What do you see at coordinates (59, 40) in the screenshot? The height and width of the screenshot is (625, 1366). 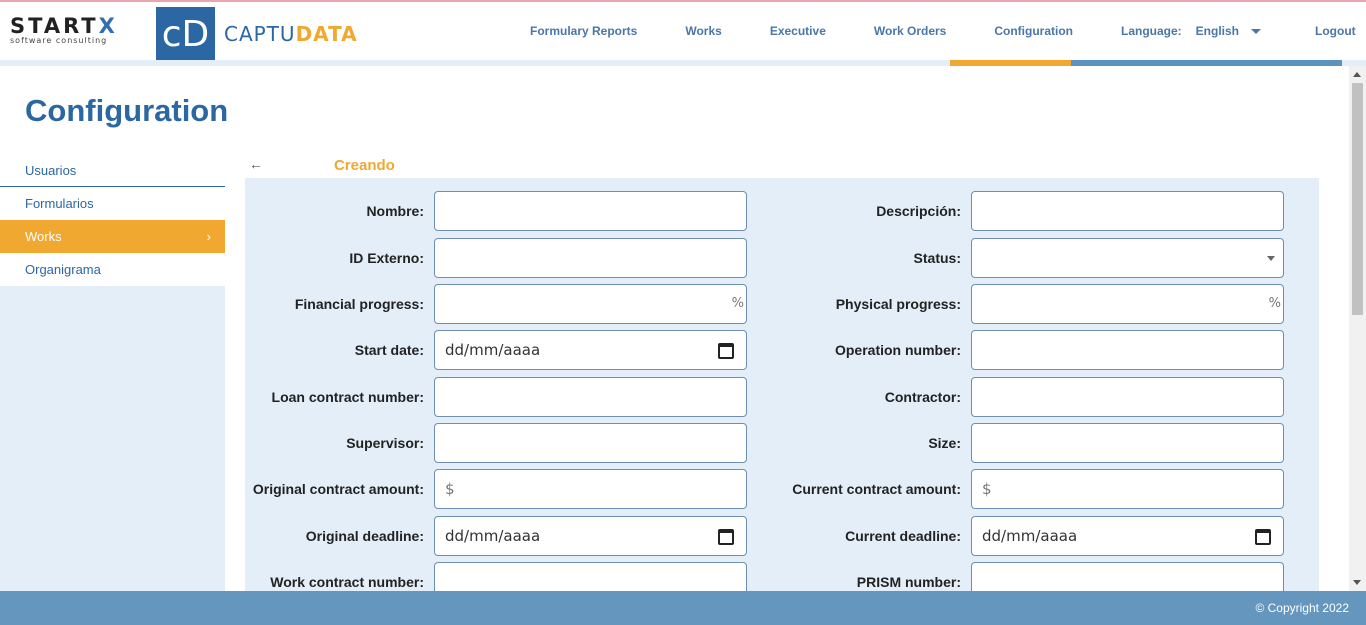 I see `startx-tagline: software consulting` at bounding box center [59, 40].